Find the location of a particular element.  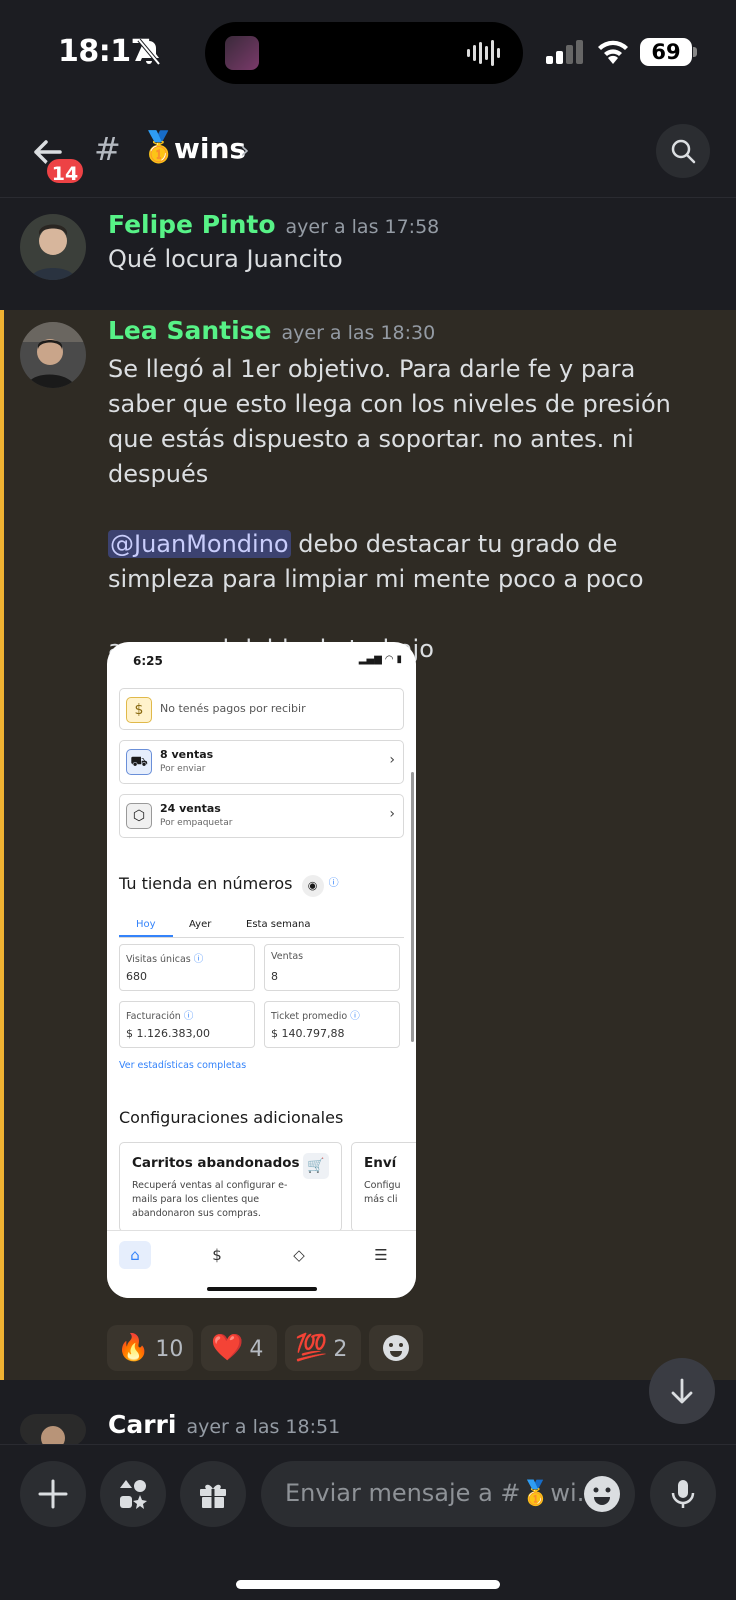

message-timestamp: ayer a las 18:51 is located at coordinates (263, 1427).